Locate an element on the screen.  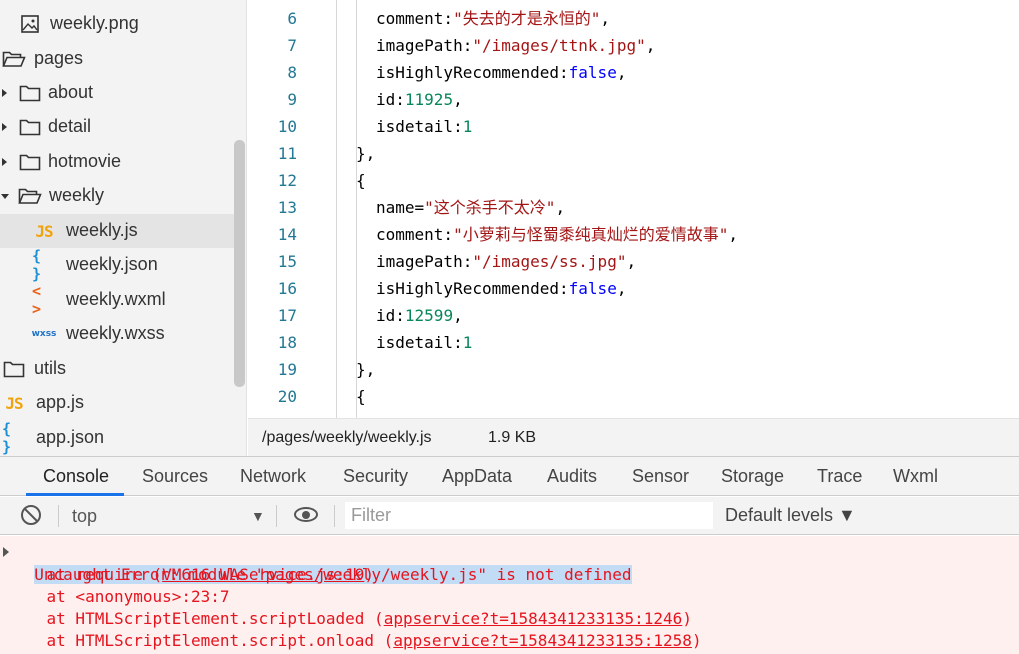
code-text: id:11925, is located at coordinates (419, 99).